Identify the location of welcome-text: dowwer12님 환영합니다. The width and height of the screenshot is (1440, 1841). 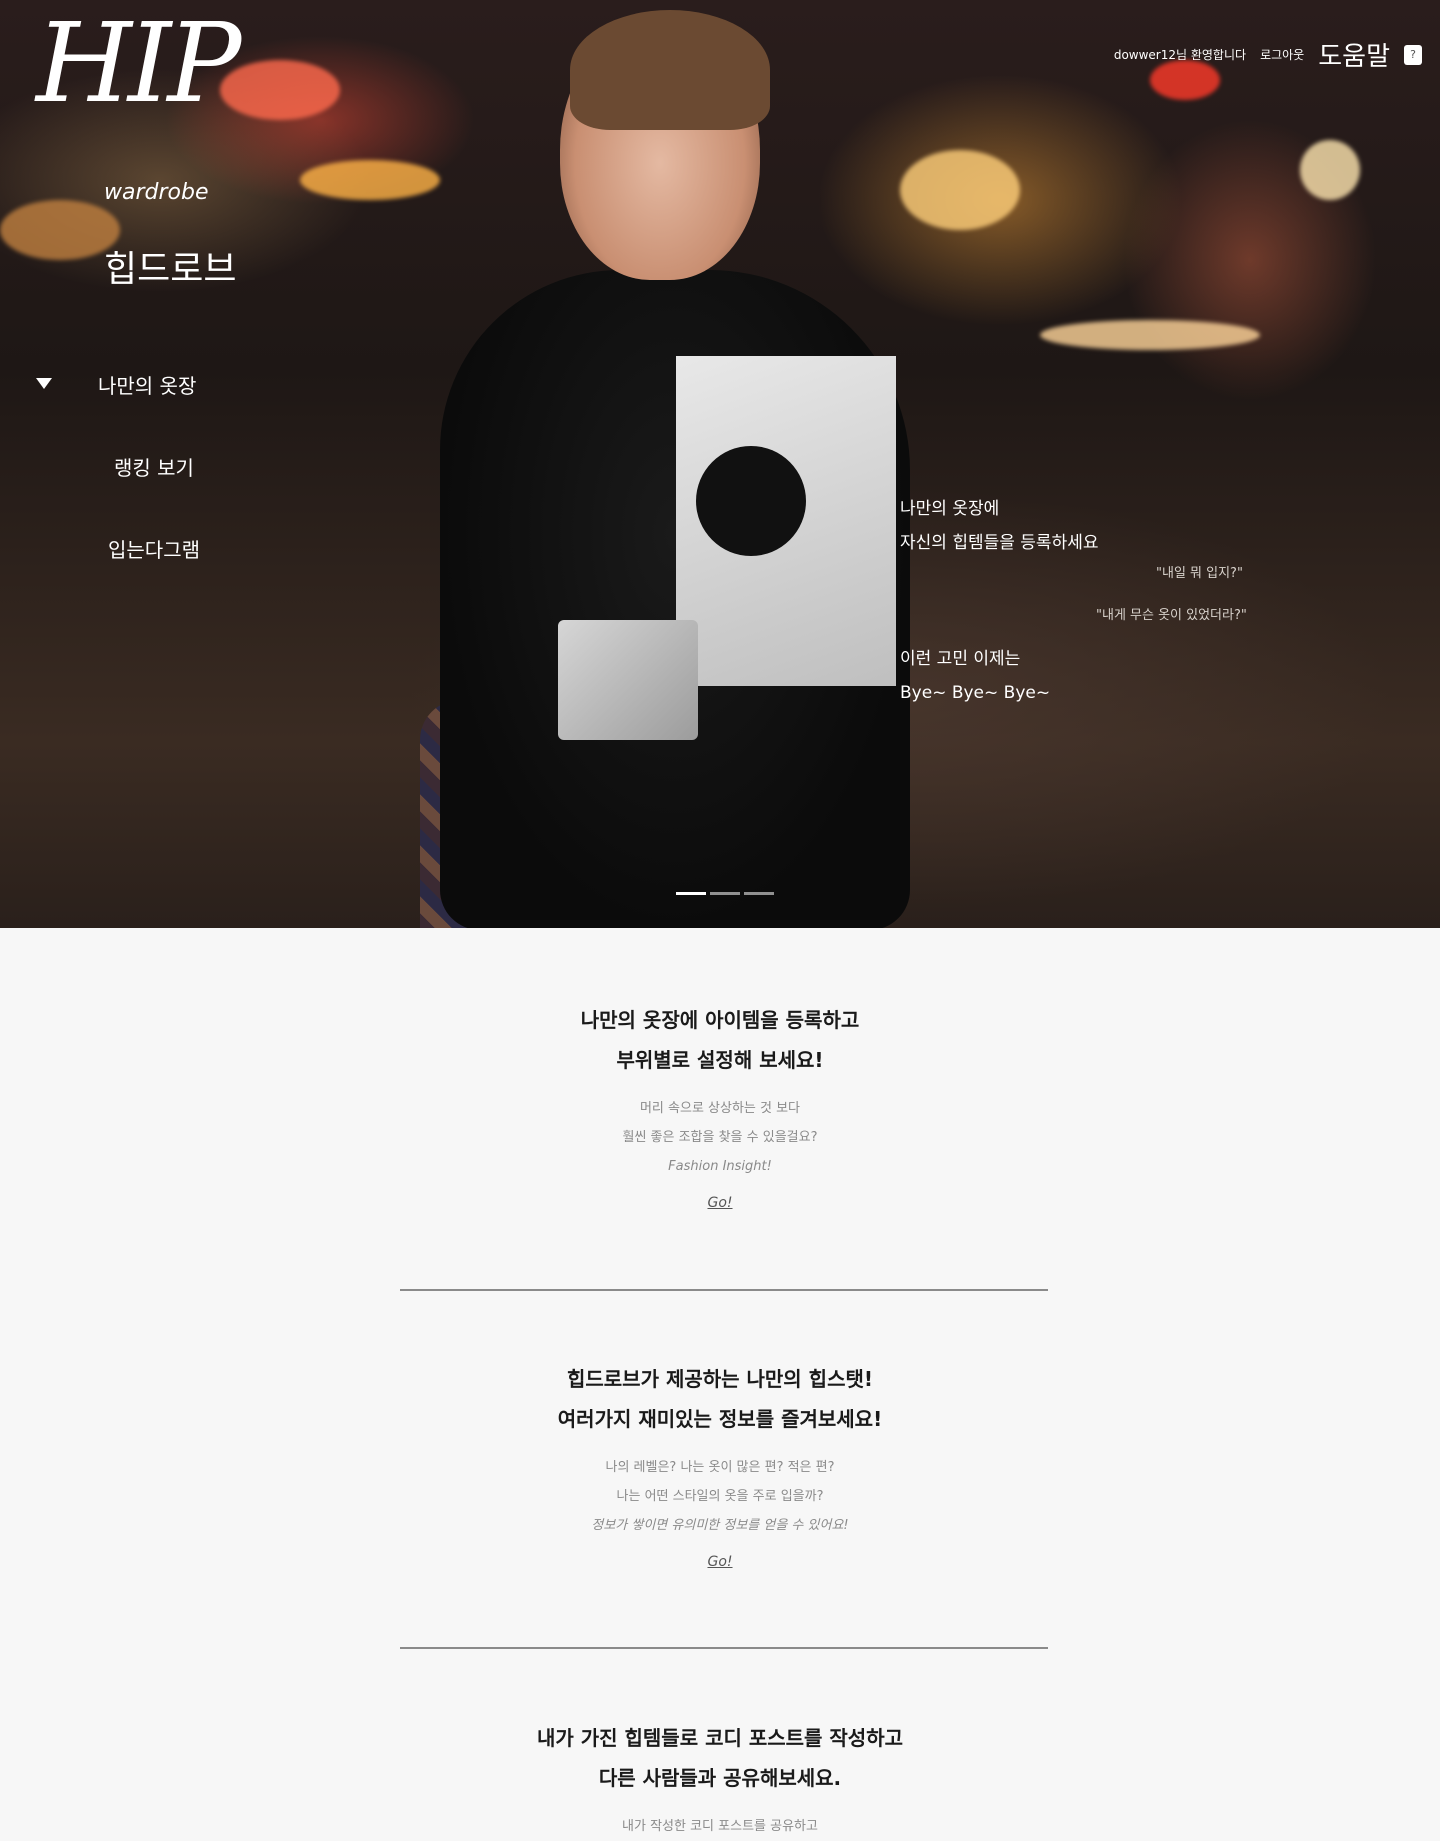
(1180, 55).